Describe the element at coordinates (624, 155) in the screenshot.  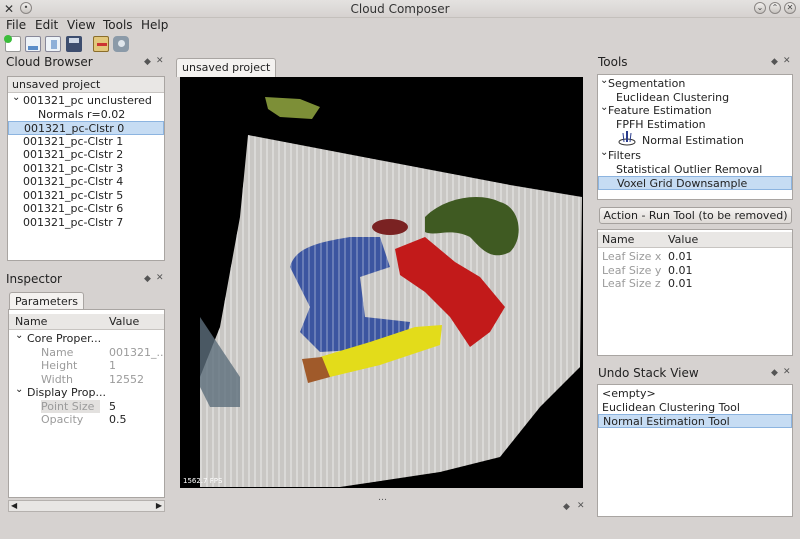
I see `tools-item-label: Filters` at that location.